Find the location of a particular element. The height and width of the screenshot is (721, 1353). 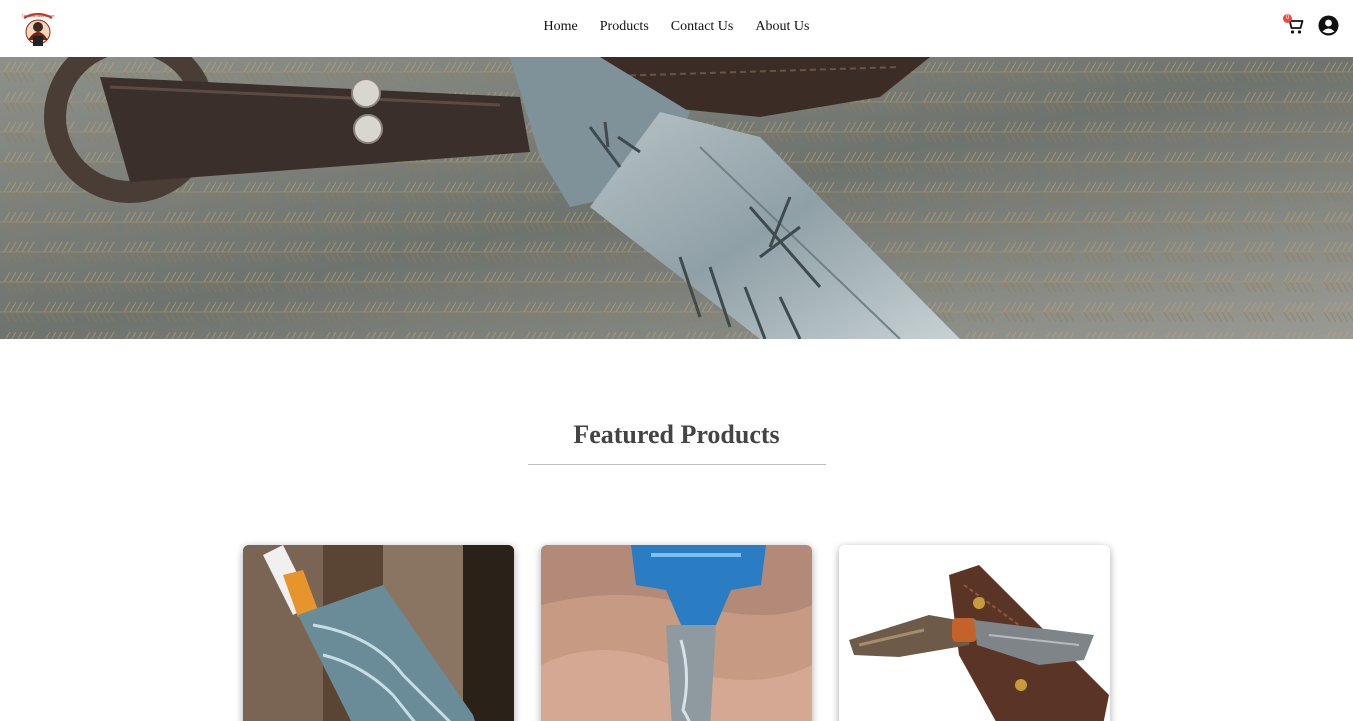

nav-about-us: About Us is located at coordinates (782, 27).